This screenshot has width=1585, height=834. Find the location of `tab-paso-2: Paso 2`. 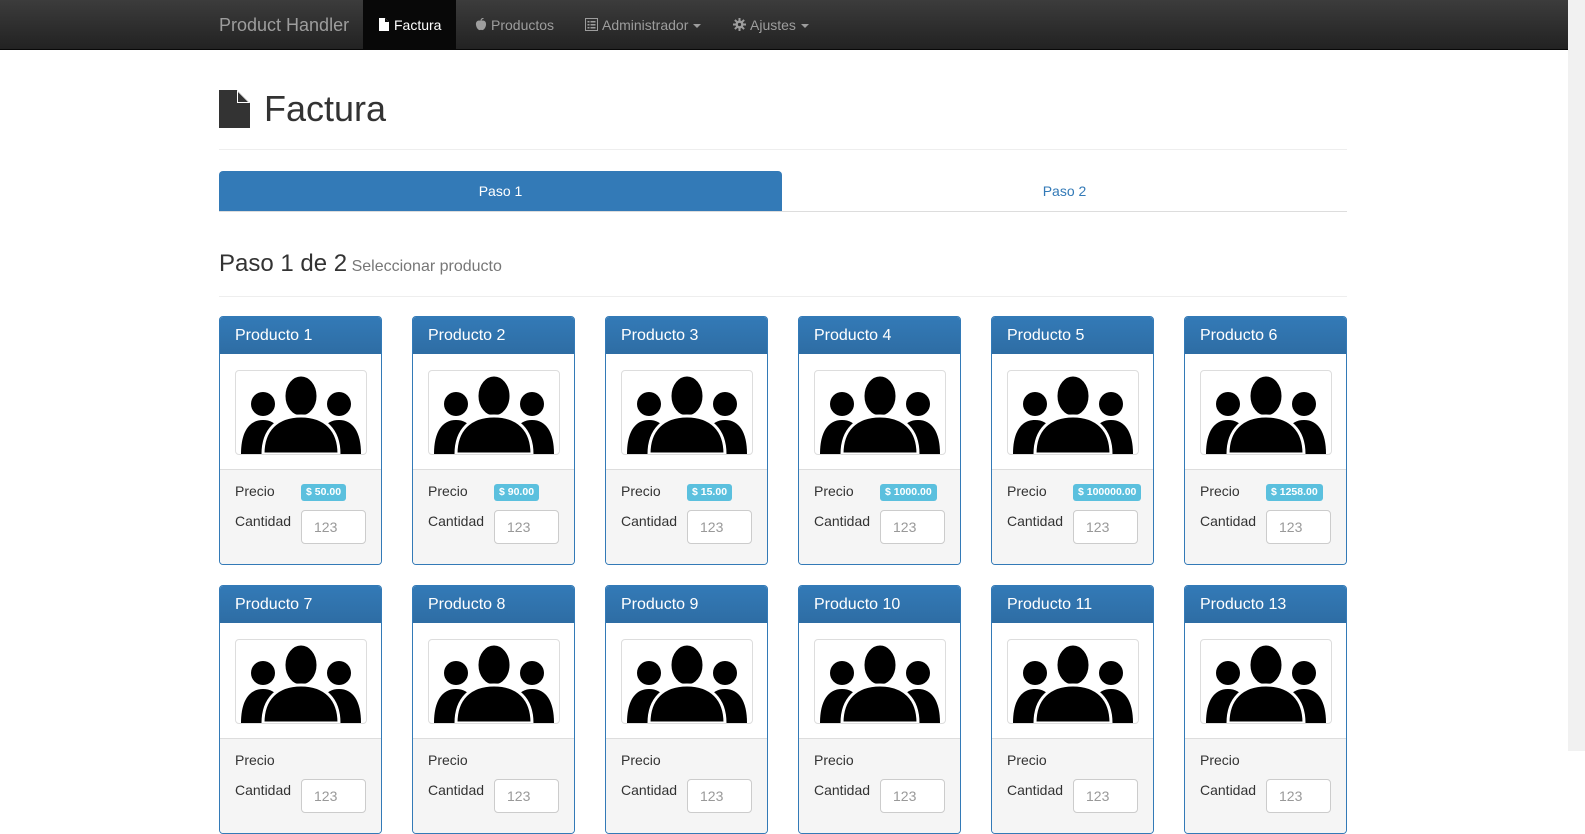

tab-paso-2: Paso 2 is located at coordinates (1064, 191).